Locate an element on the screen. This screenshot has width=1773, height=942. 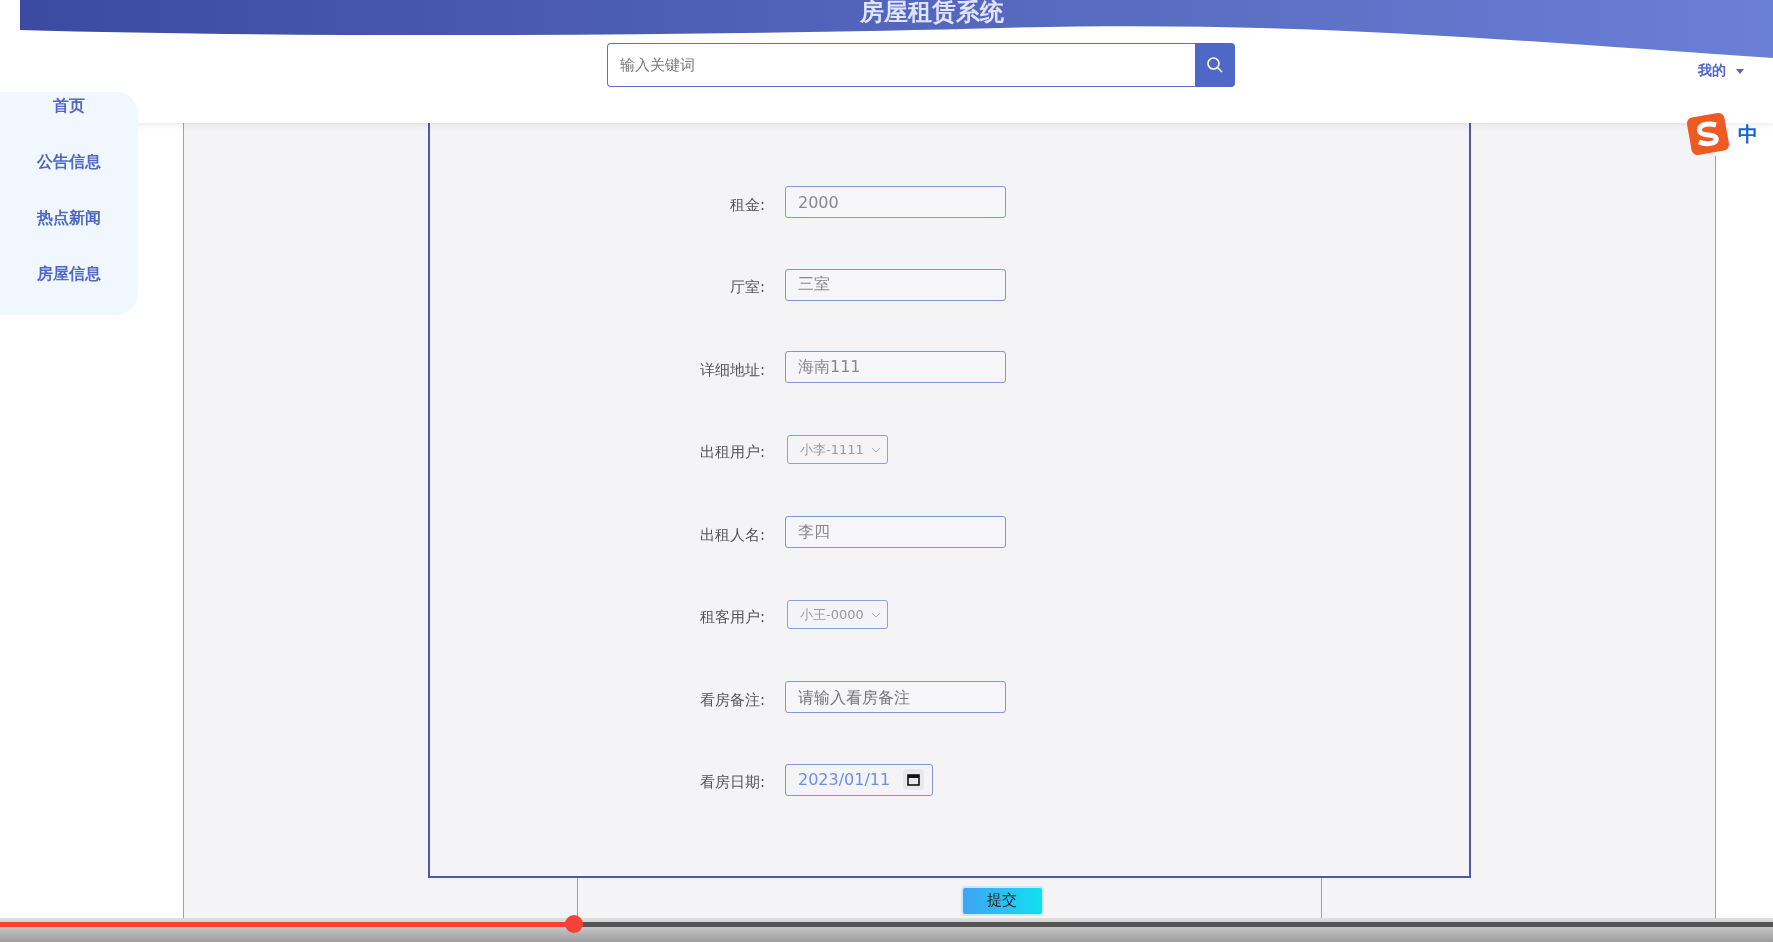
progress-handle is located at coordinates (574, 924).